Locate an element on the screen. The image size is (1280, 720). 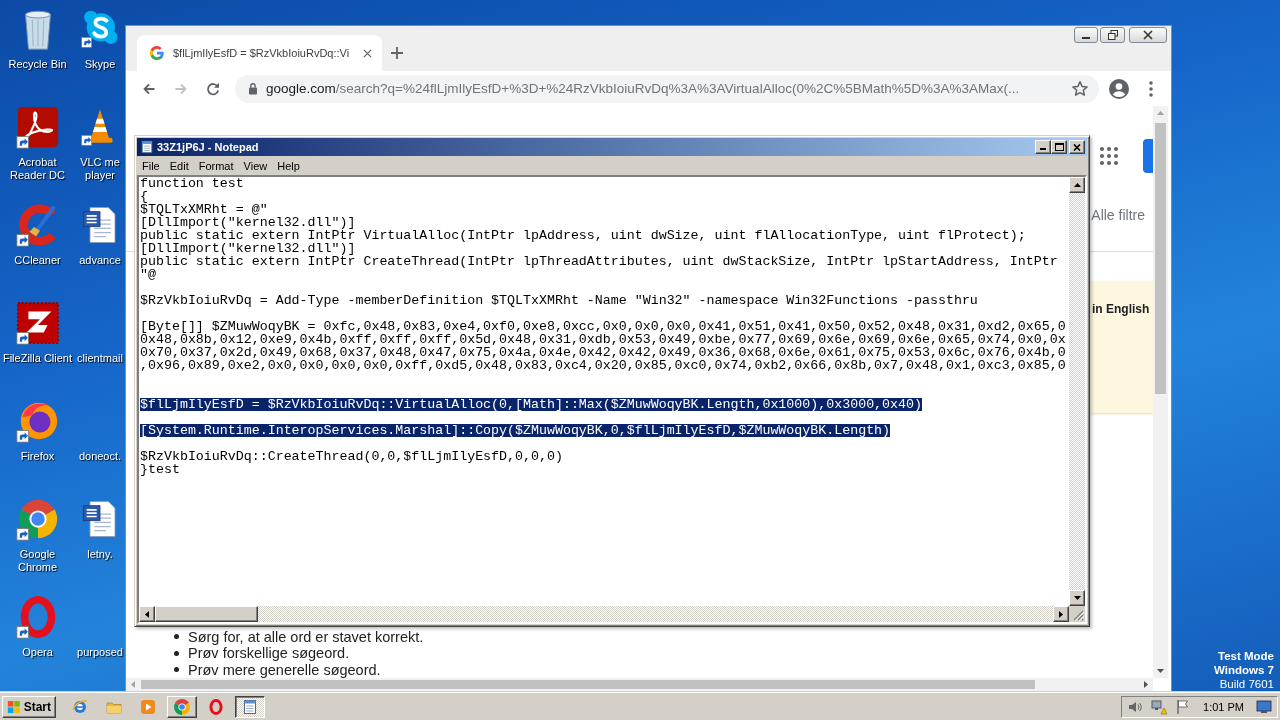
scroll-left-button is located at coordinates (147, 614).